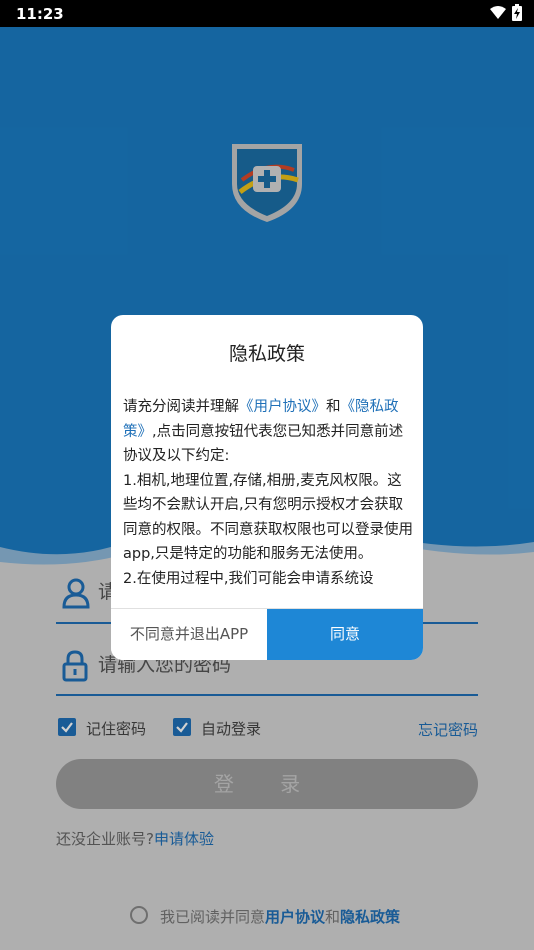 The image size is (534, 950). What do you see at coordinates (40, 14) in the screenshot?
I see `status-time: 11:23` at bounding box center [40, 14].